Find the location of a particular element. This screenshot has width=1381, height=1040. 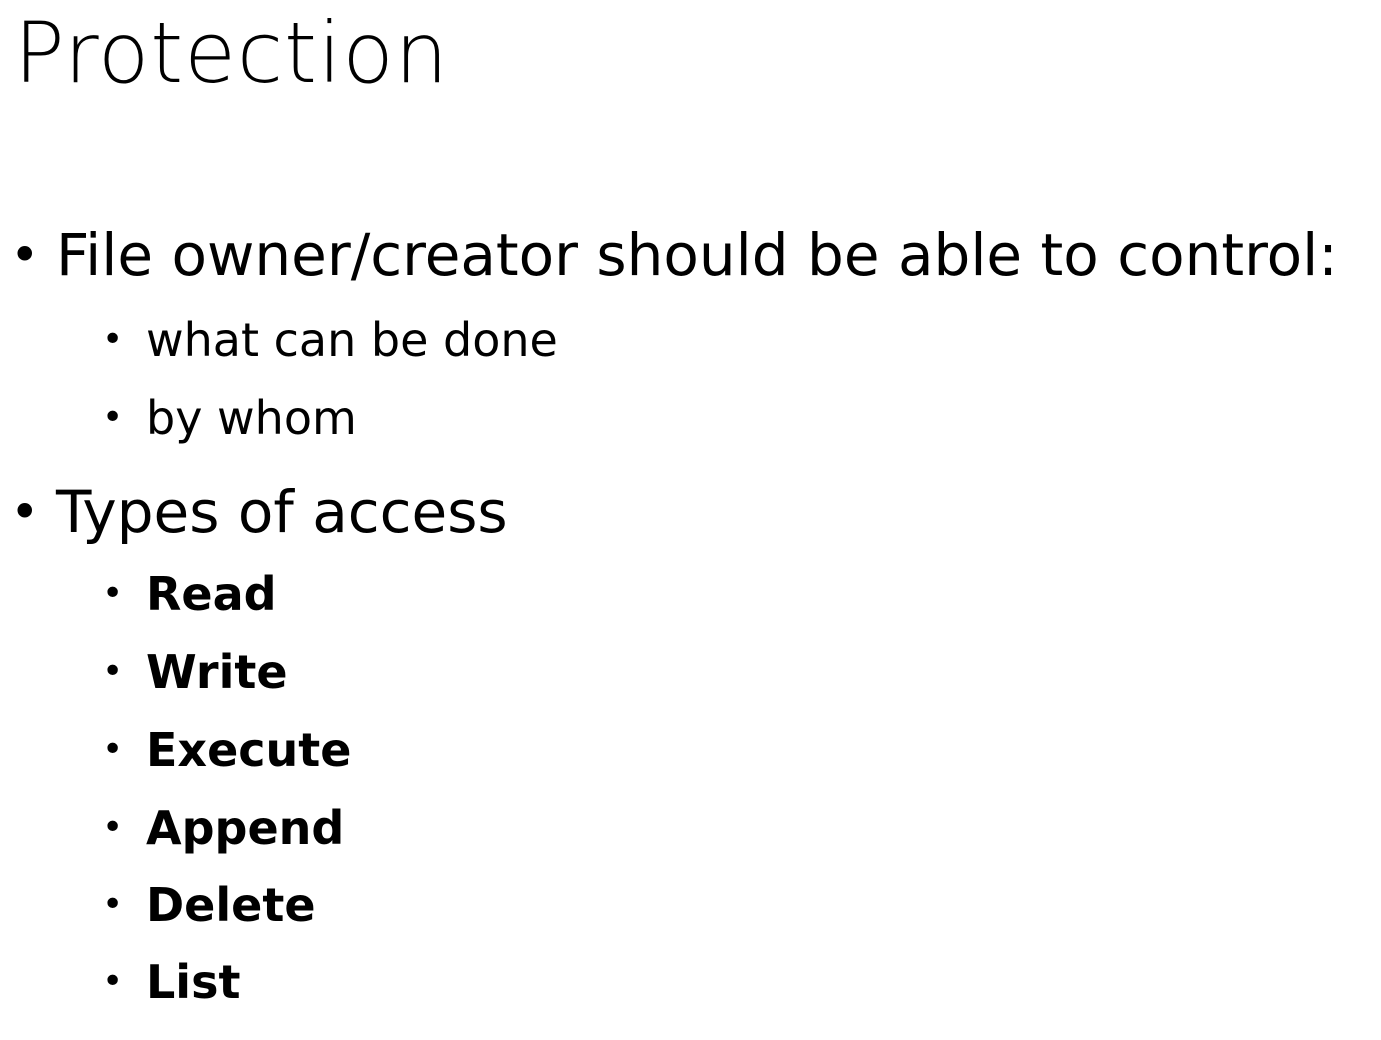

sub-bullet-item: • what can be done is located at coordinates (330, 340).